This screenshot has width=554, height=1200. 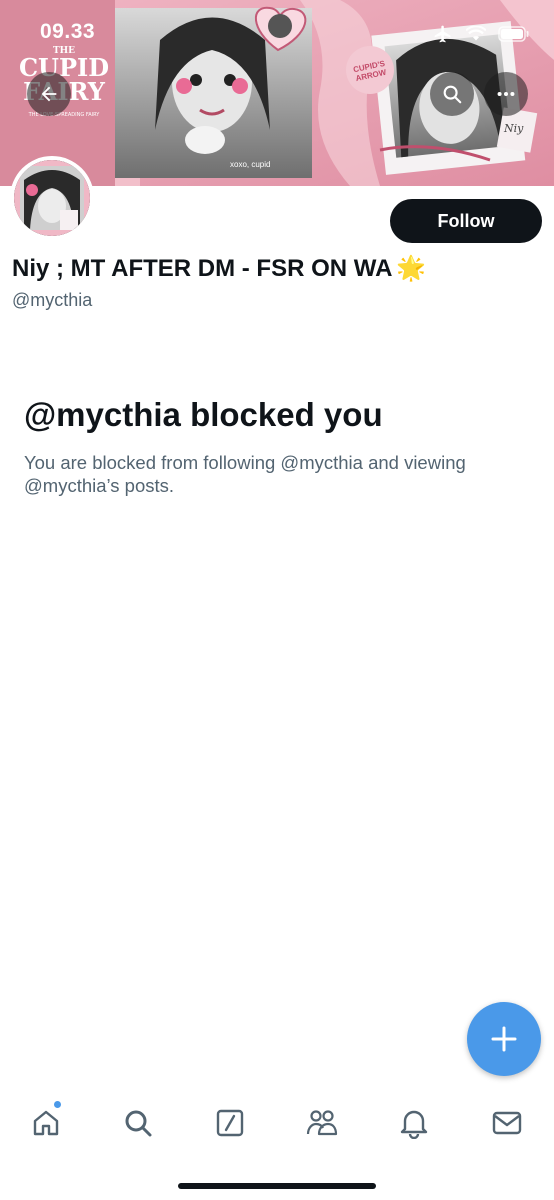 I want to click on tab-notifications, so click(x=414, y=1123).